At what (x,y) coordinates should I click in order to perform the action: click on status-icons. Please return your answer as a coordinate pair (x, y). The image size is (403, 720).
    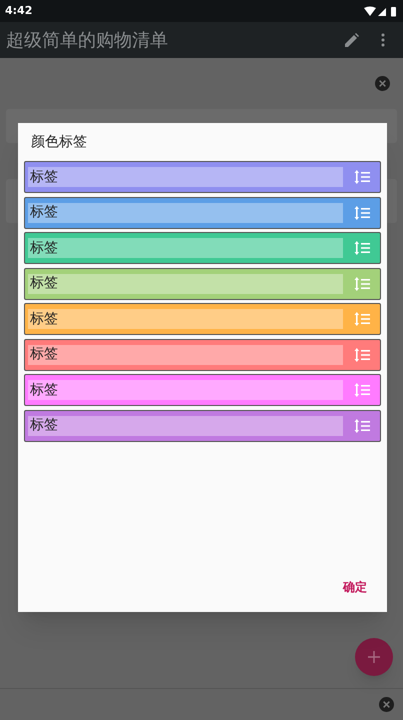
    Looking at the image, I should click on (381, 11).